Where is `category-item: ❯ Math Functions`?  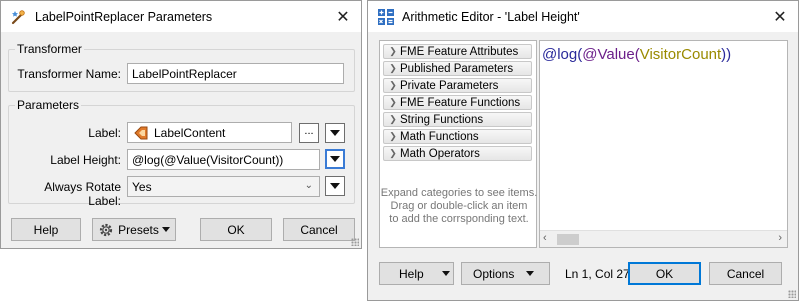
category-item: ❯ Math Functions is located at coordinates (457, 136).